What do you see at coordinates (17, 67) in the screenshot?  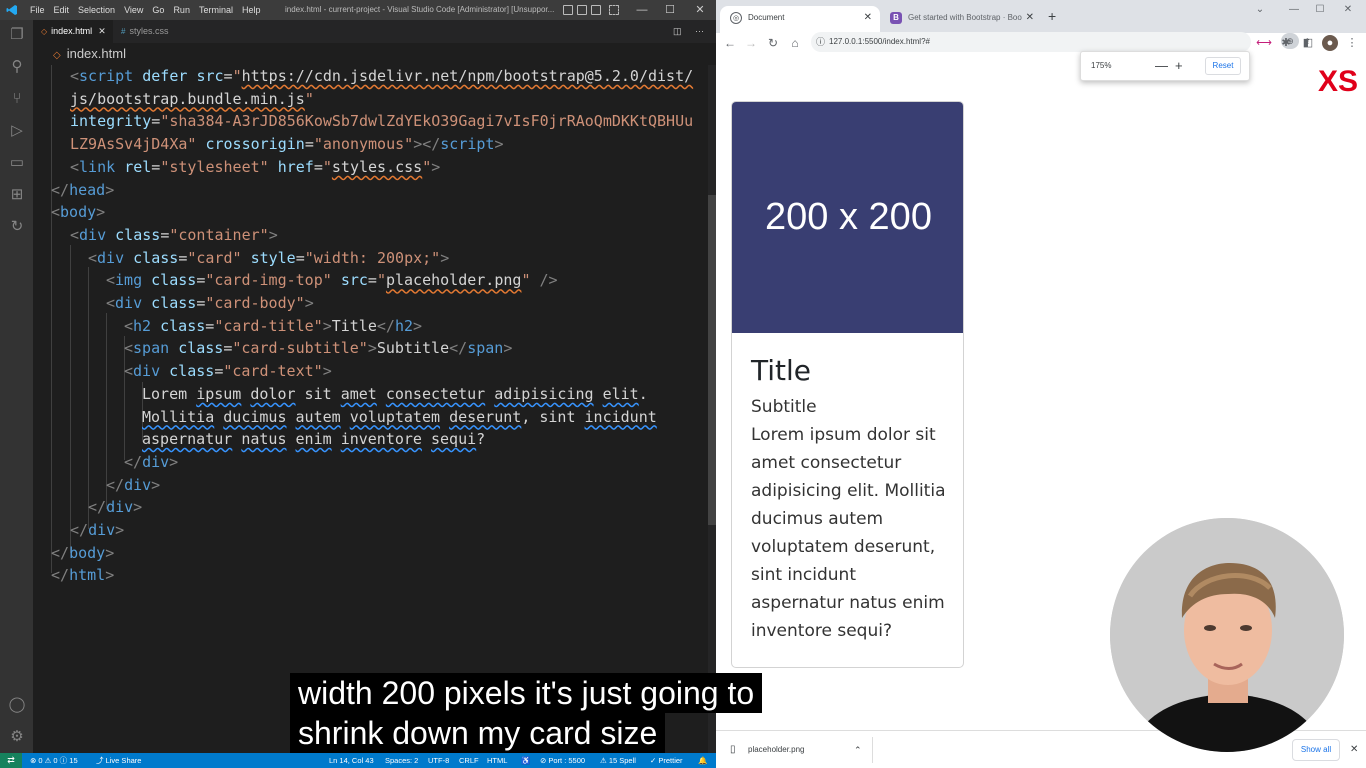 I see `search-icon: ⚲` at bounding box center [17, 67].